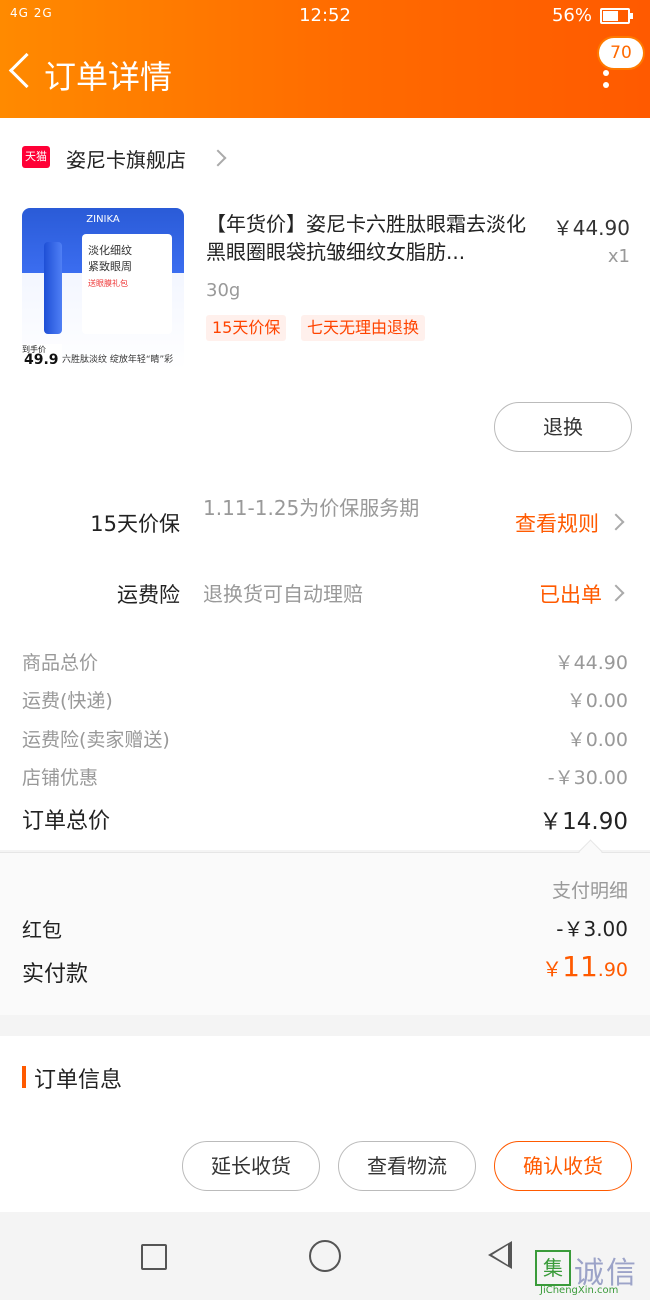 The width and height of the screenshot is (650, 1300). What do you see at coordinates (148, 595) in the screenshot?
I see `service-label-shipping-insurance: 运费险` at bounding box center [148, 595].